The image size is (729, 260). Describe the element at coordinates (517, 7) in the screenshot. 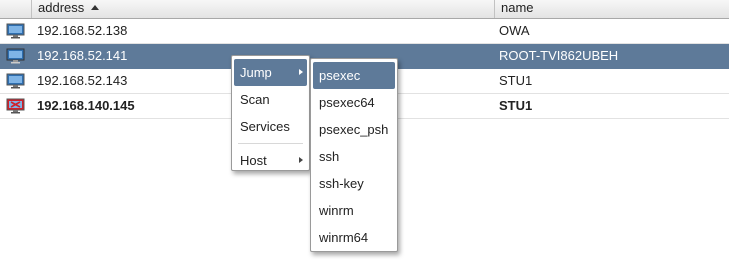

I see `header-name-label: name` at that location.